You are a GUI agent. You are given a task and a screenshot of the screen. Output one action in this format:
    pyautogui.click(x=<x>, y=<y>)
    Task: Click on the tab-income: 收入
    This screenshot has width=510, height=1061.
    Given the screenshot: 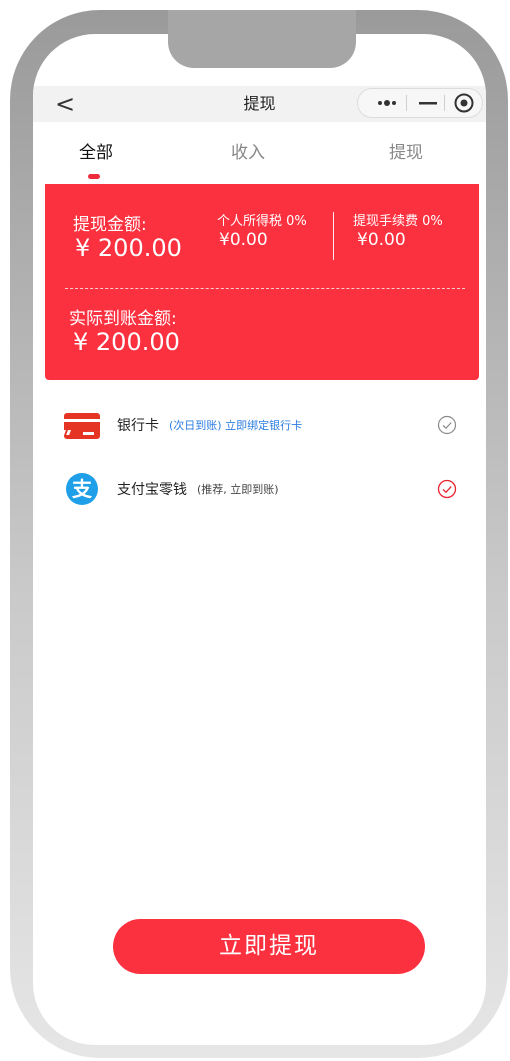 What is the action you would take?
    pyautogui.click(x=248, y=150)
    